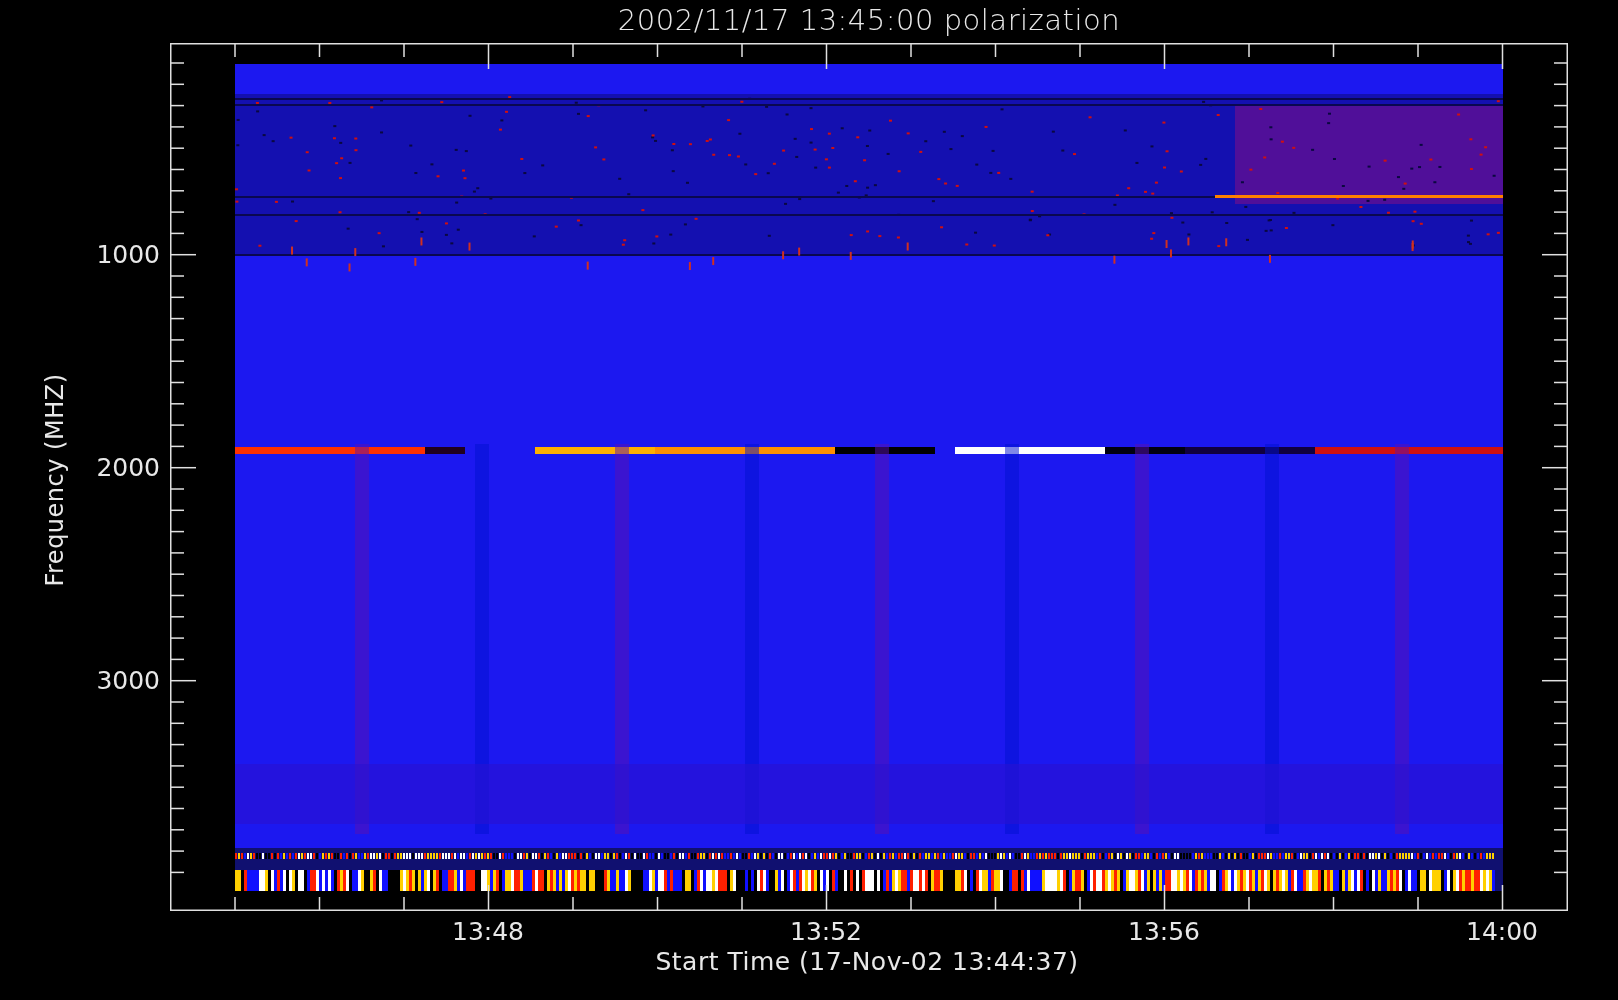 Image resolution: width=1618 pixels, height=1000 pixels. I want to click on x-axis-label: Start Time (17-Nov-02 13:44:37), so click(867, 961).